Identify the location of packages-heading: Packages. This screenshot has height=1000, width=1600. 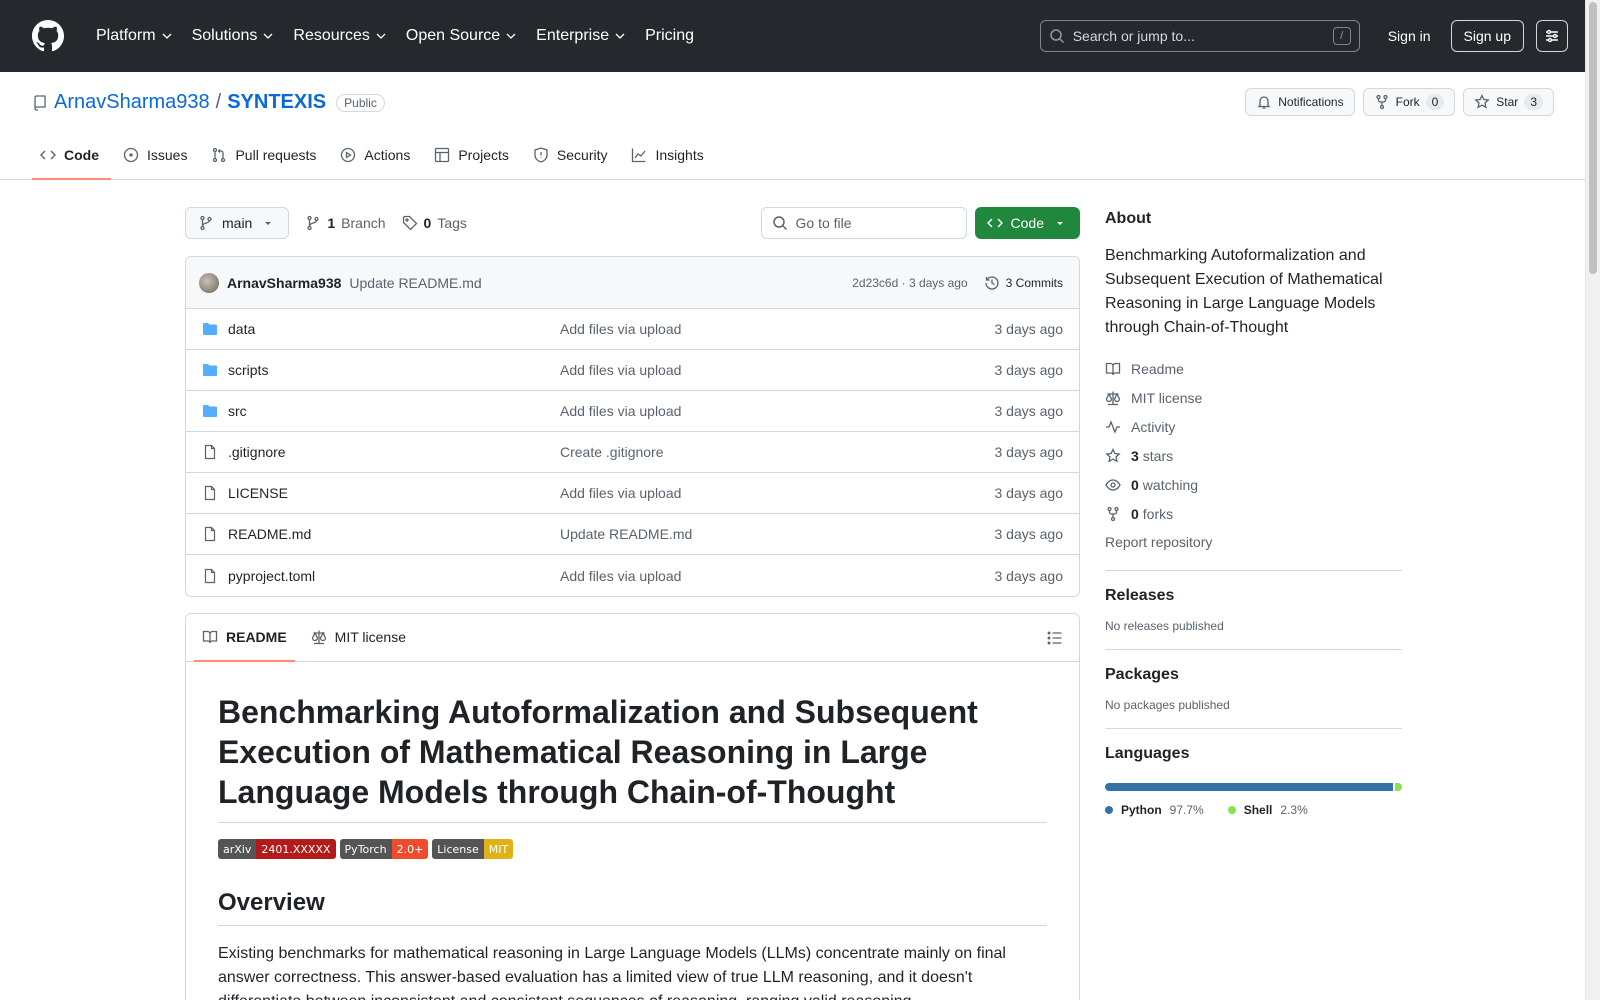
(1253, 675).